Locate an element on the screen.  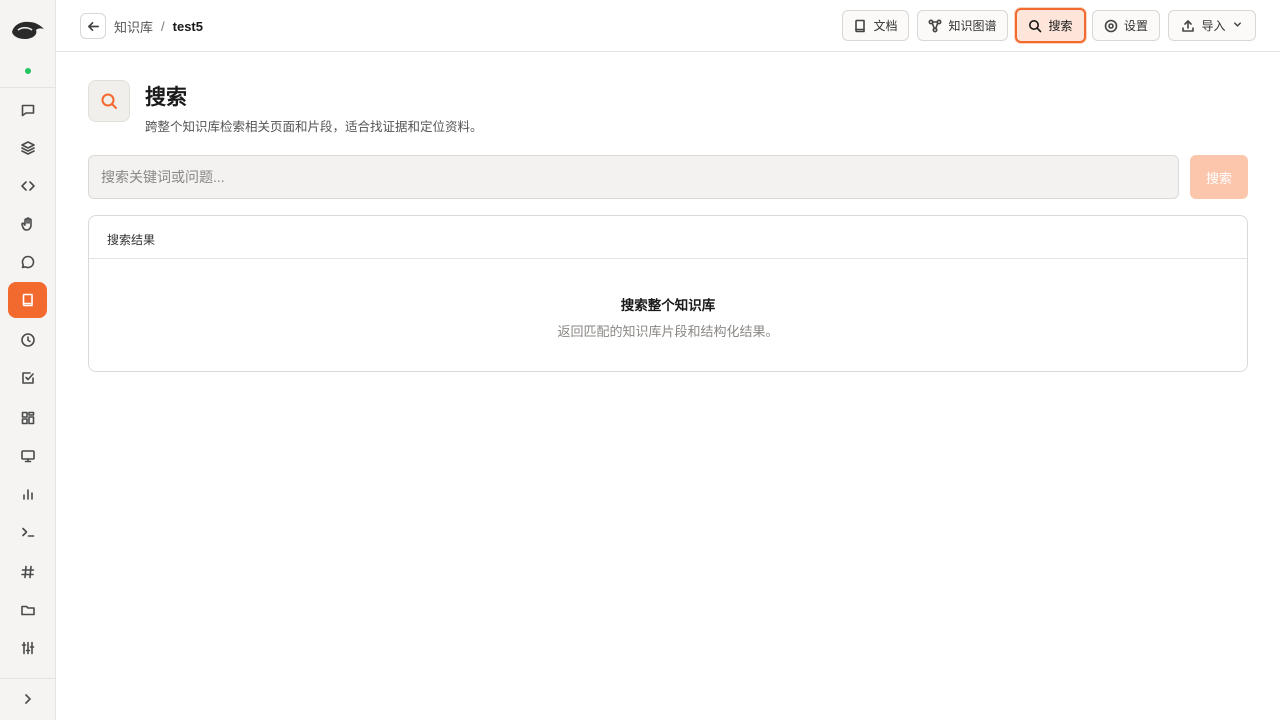
docs-button: 文档 is located at coordinates (875, 25).